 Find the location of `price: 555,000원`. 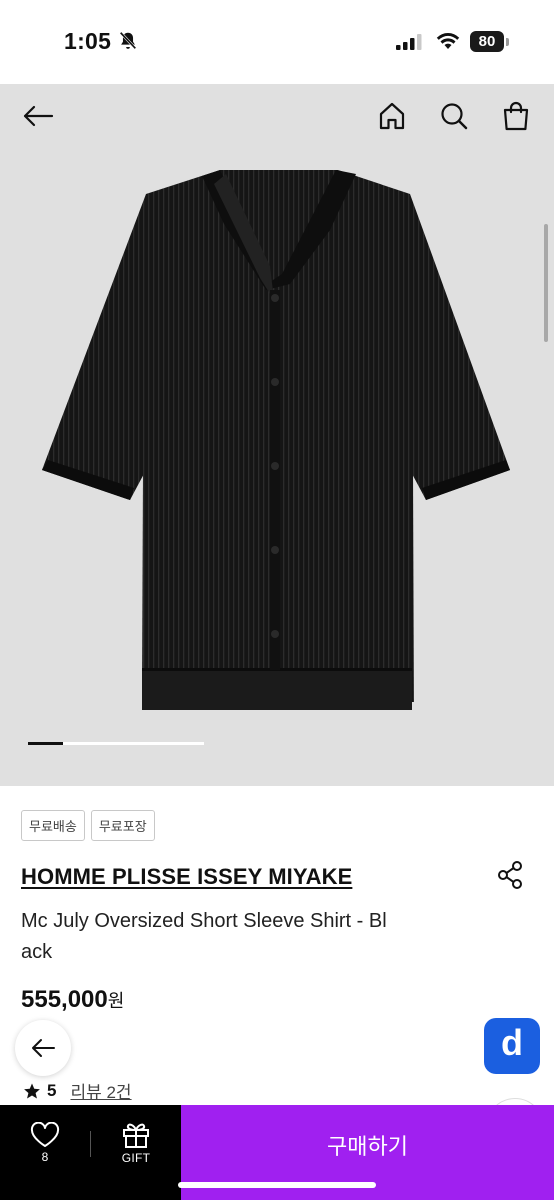

price: 555,000원 is located at coordinates (72, 1000).